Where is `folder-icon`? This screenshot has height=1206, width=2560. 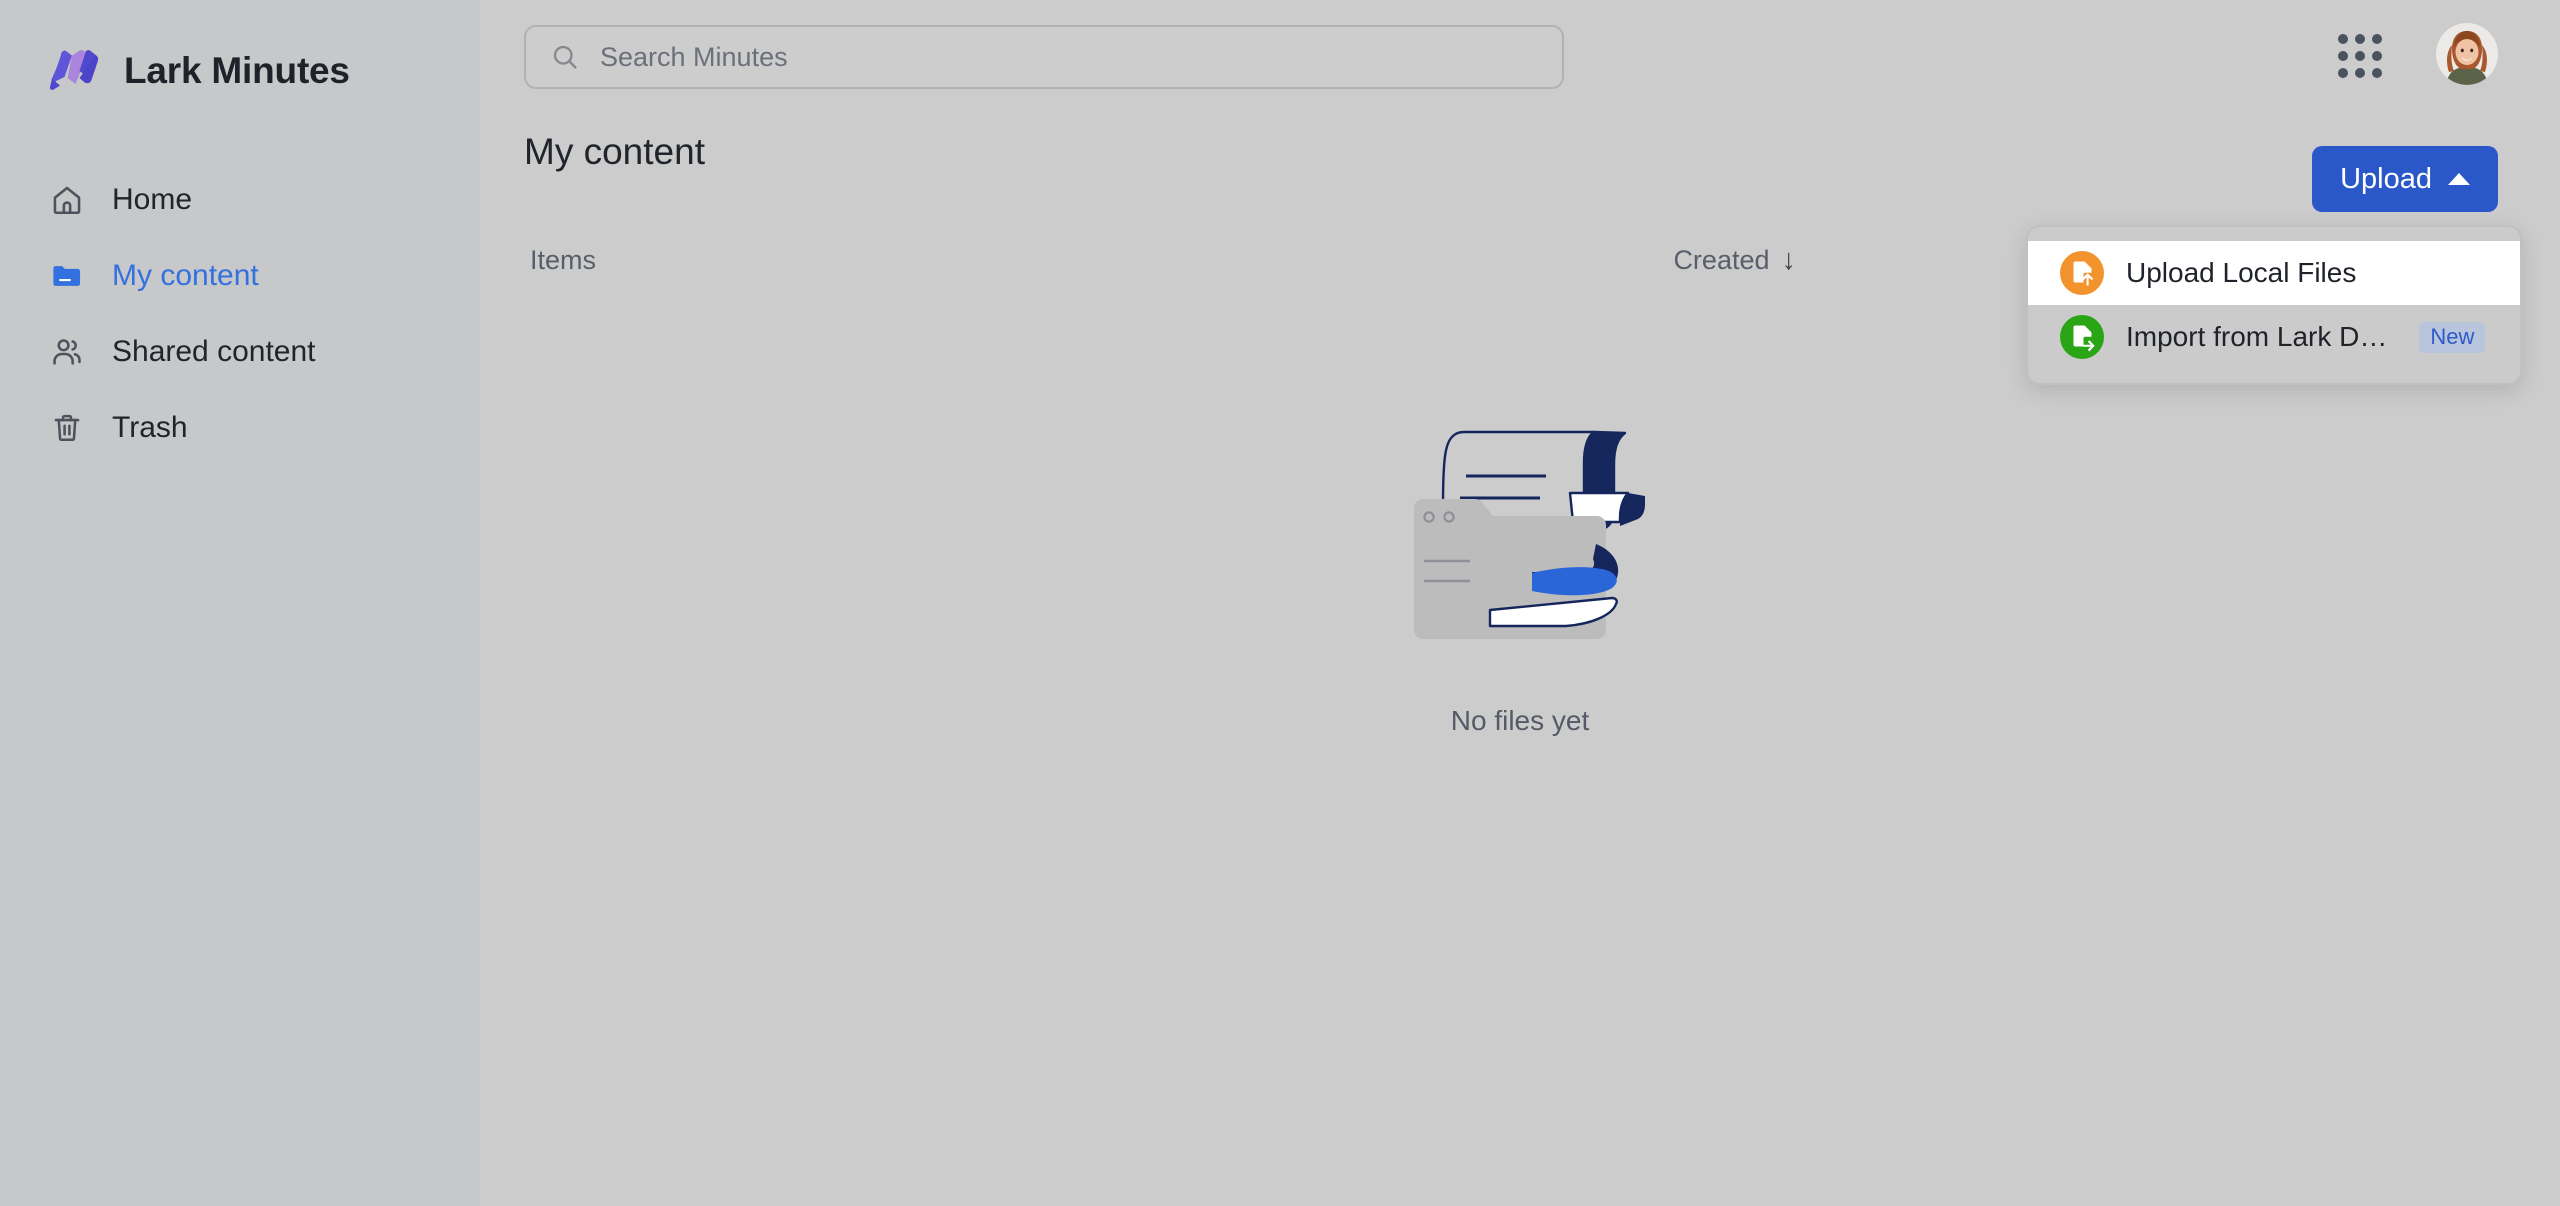
folder-icon is located at coordinates (67, 276).